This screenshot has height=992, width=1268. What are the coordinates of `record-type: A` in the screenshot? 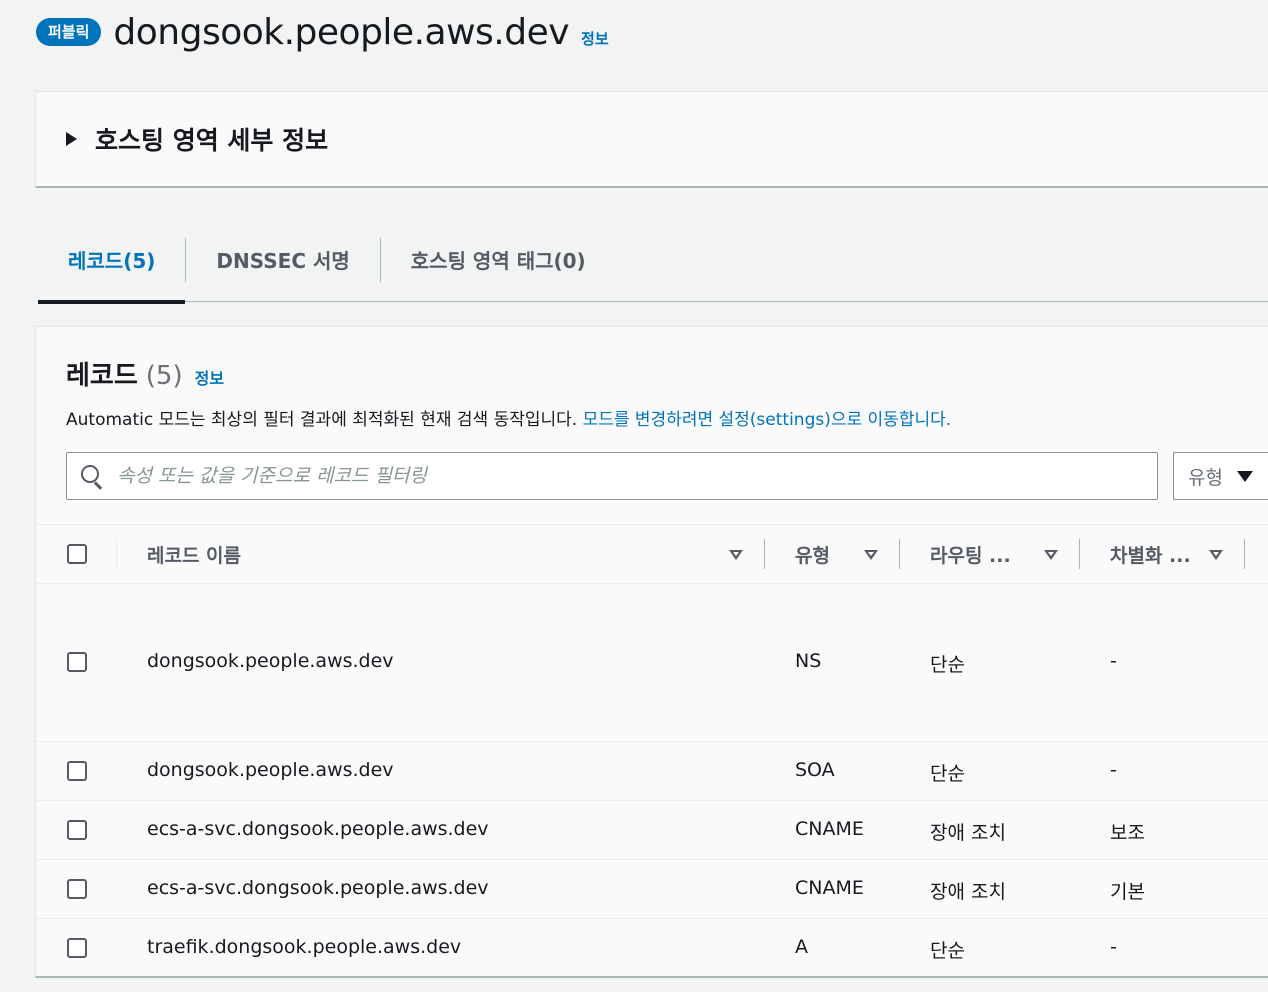 It's located at (801, 947).